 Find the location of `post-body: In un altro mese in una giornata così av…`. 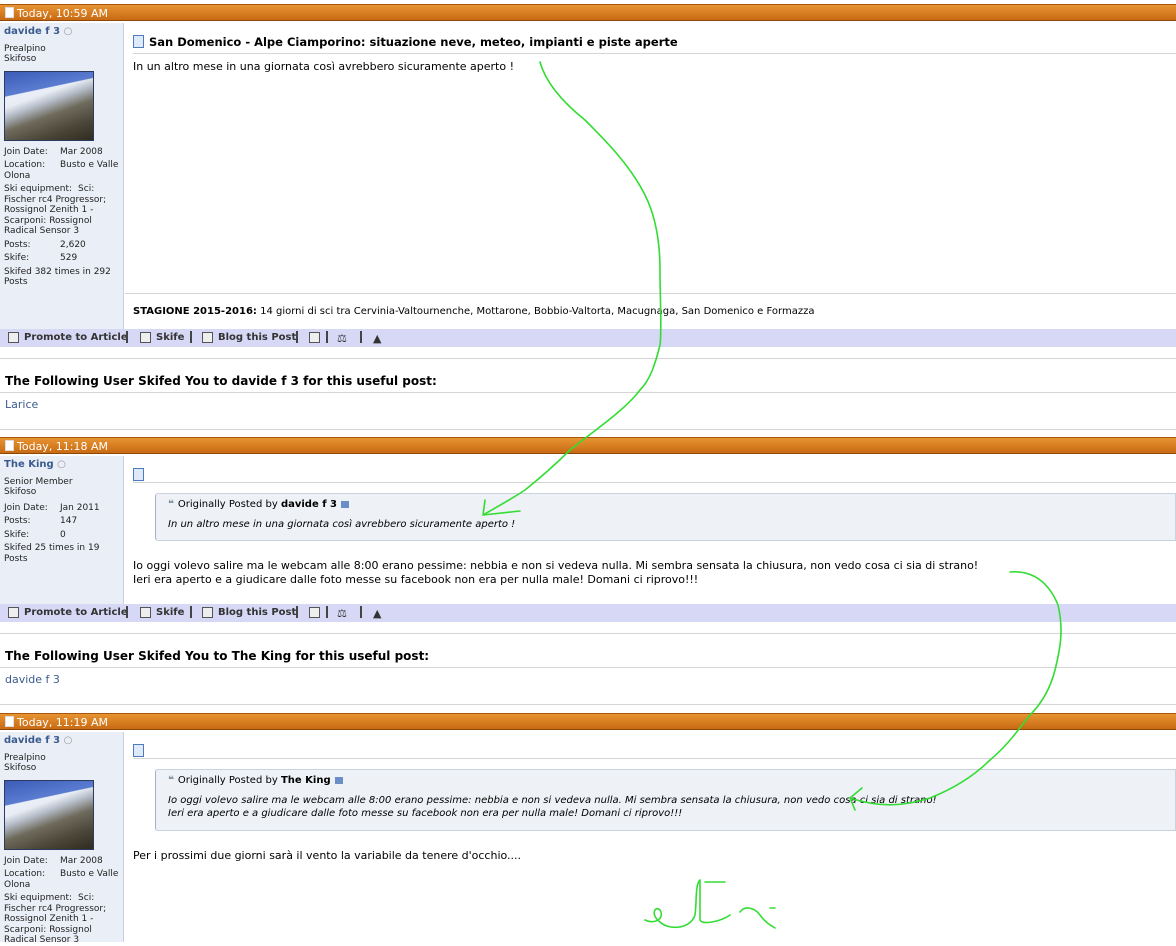

post-body: In un altro mese in una giornata così av… is located at coordinates (323, 66).